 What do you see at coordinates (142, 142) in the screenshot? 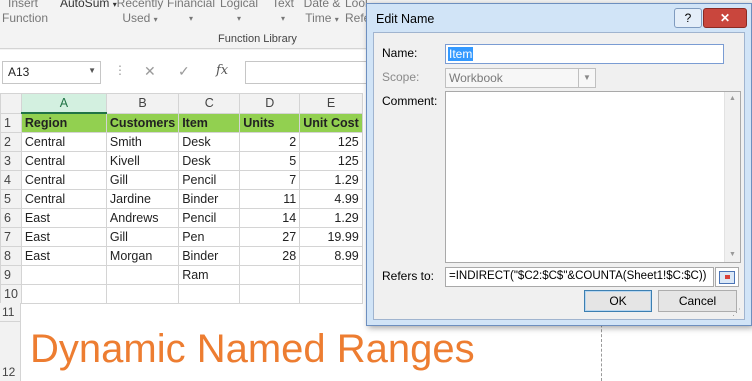
I see `cell: Smith` at bounding box center [142, 142].